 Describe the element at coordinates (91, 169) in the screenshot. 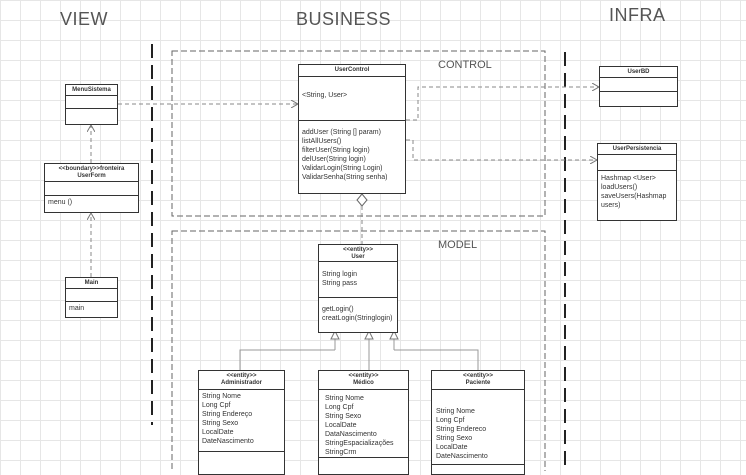

I see `class-stereotype: <<boundary>>fronteira` at that location.